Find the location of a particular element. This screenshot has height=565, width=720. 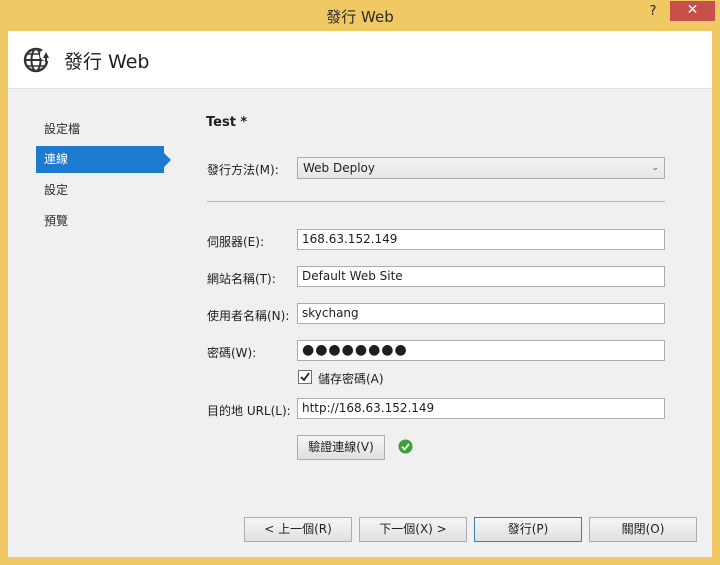

validate-connection-button: 驗證連線(V) is located at coordinates (341, 447).